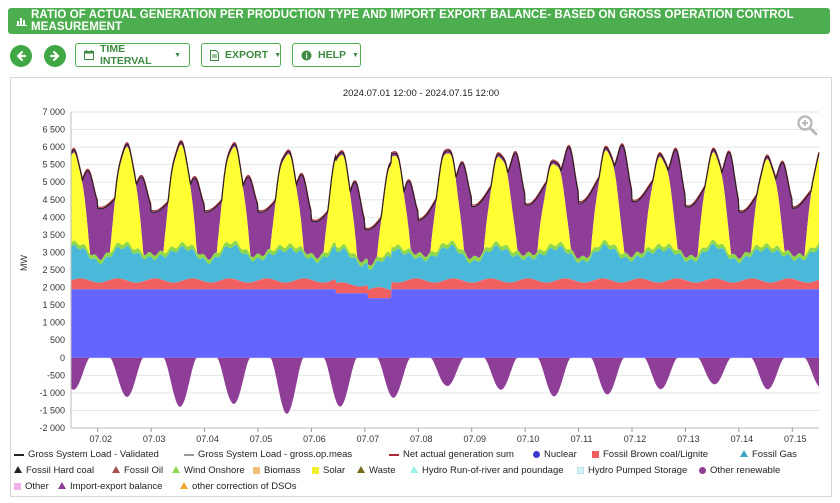 Image resolution: width=840 pixels, height=503 pixels. I want to click on back-button, so click(21, 56).